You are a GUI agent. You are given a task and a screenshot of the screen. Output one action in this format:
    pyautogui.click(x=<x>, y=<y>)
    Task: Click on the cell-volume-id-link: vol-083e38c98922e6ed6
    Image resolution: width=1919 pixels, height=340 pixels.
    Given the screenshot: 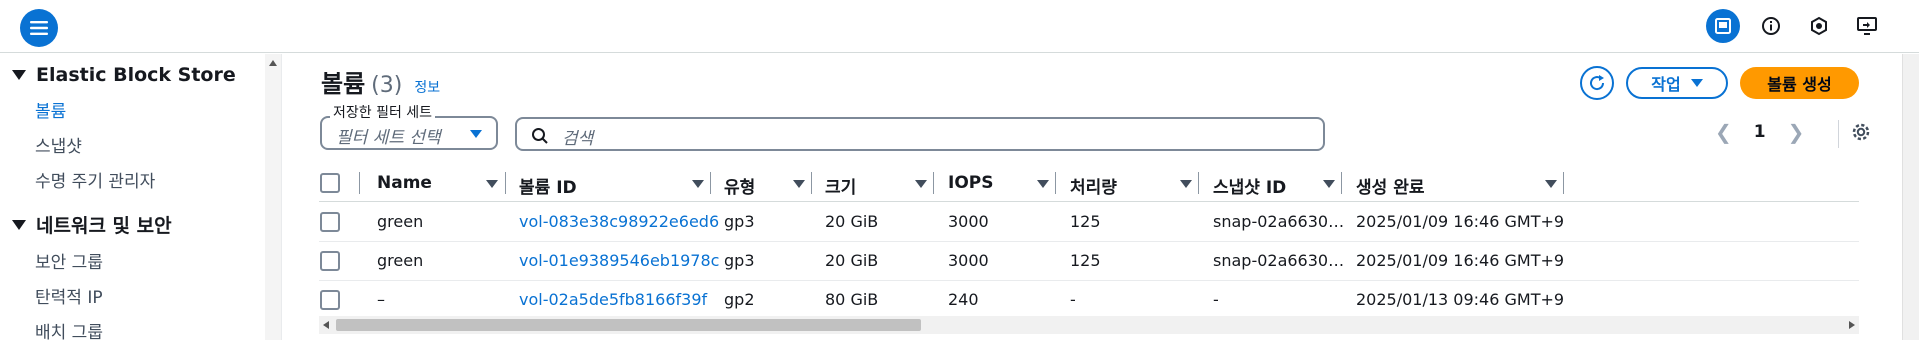 What is the action you would take?
    pyautogui.click(x=619, y=221)
    